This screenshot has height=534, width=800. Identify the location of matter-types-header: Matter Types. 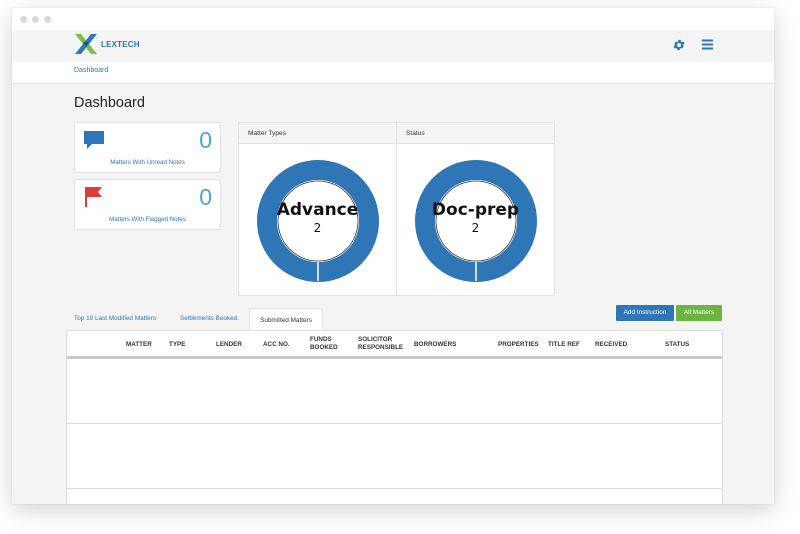
(317, 133).